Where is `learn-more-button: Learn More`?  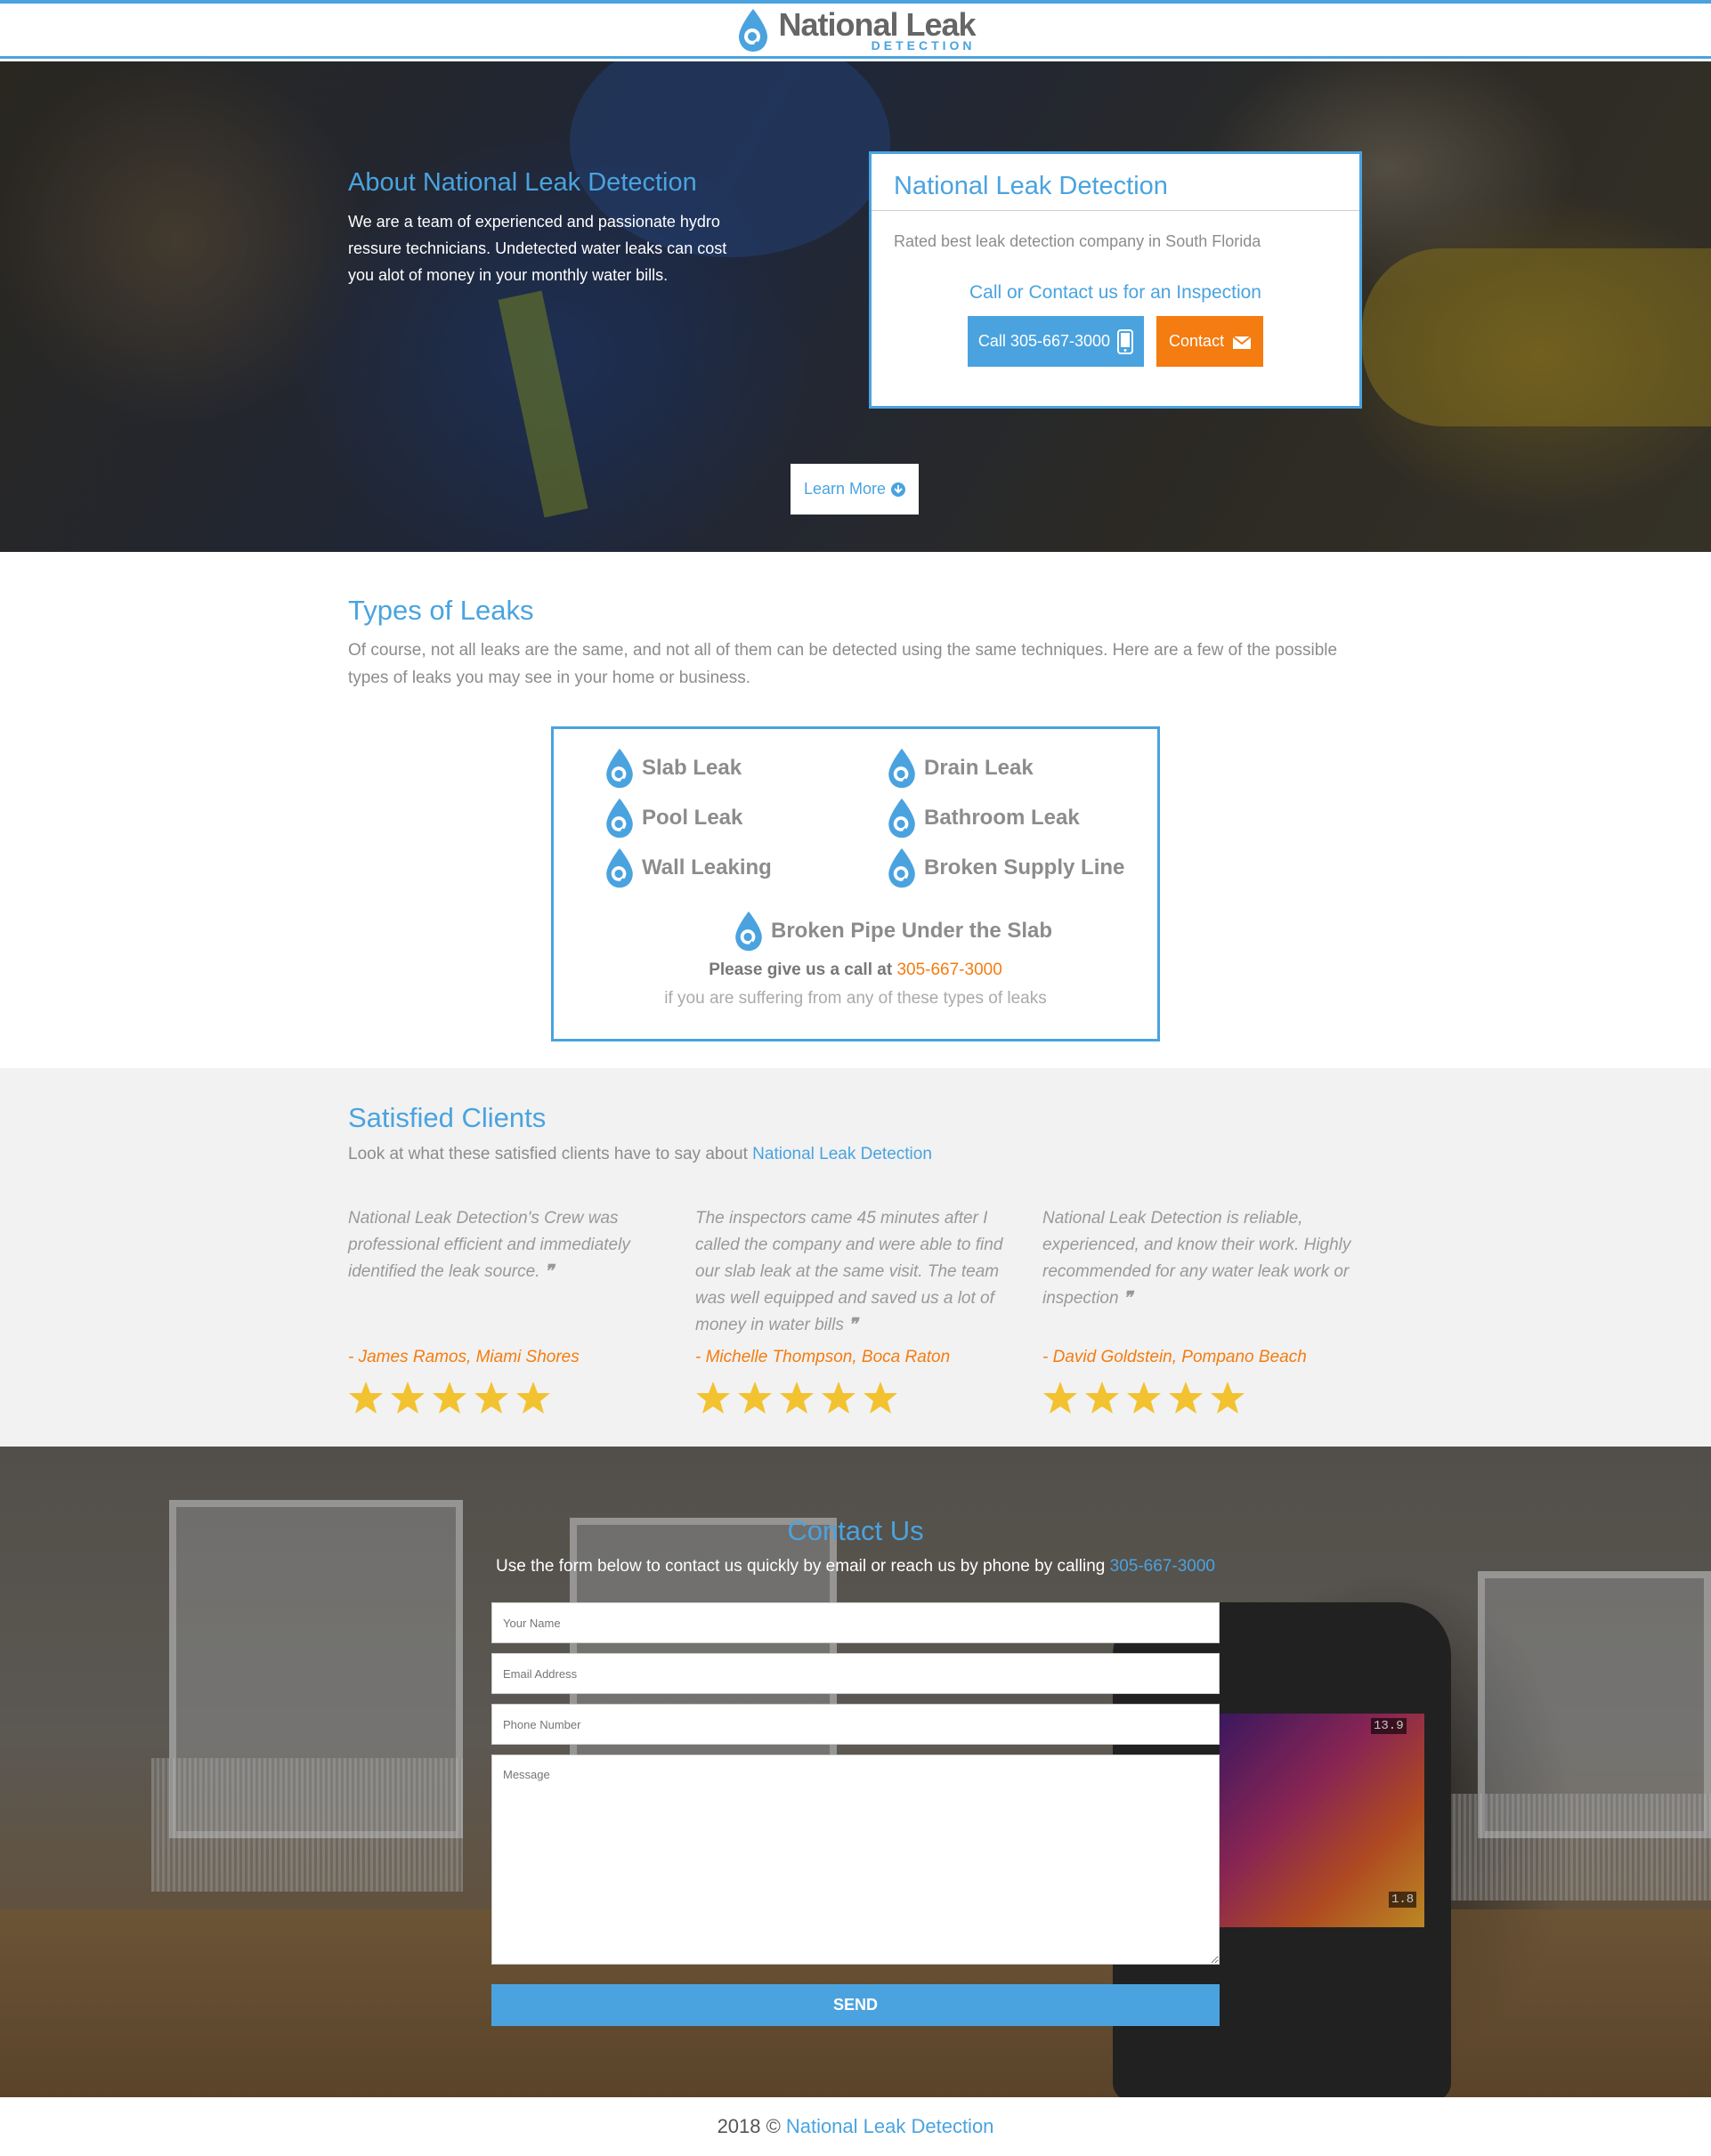 learn-more-button: Learn More is located at coordinates (855, 489).